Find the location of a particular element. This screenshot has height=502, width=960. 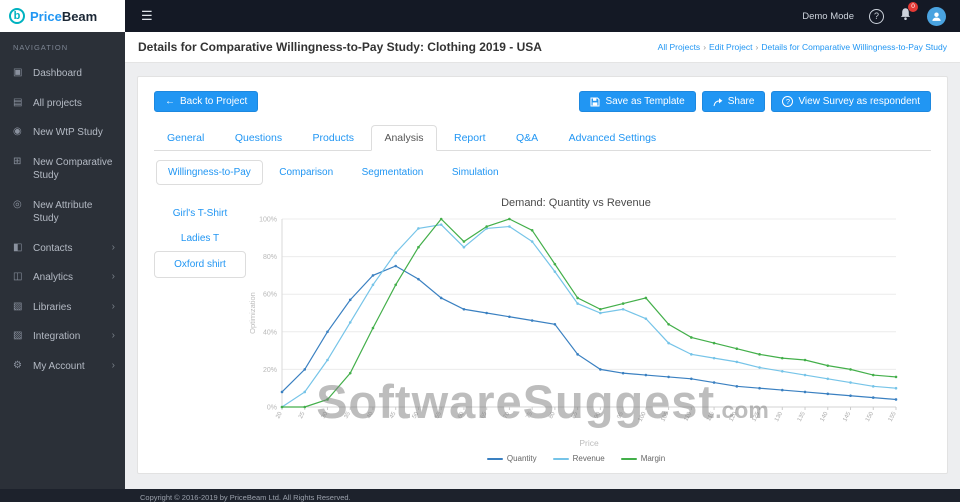

svg-text: Price is located at coordinates (589, 443).